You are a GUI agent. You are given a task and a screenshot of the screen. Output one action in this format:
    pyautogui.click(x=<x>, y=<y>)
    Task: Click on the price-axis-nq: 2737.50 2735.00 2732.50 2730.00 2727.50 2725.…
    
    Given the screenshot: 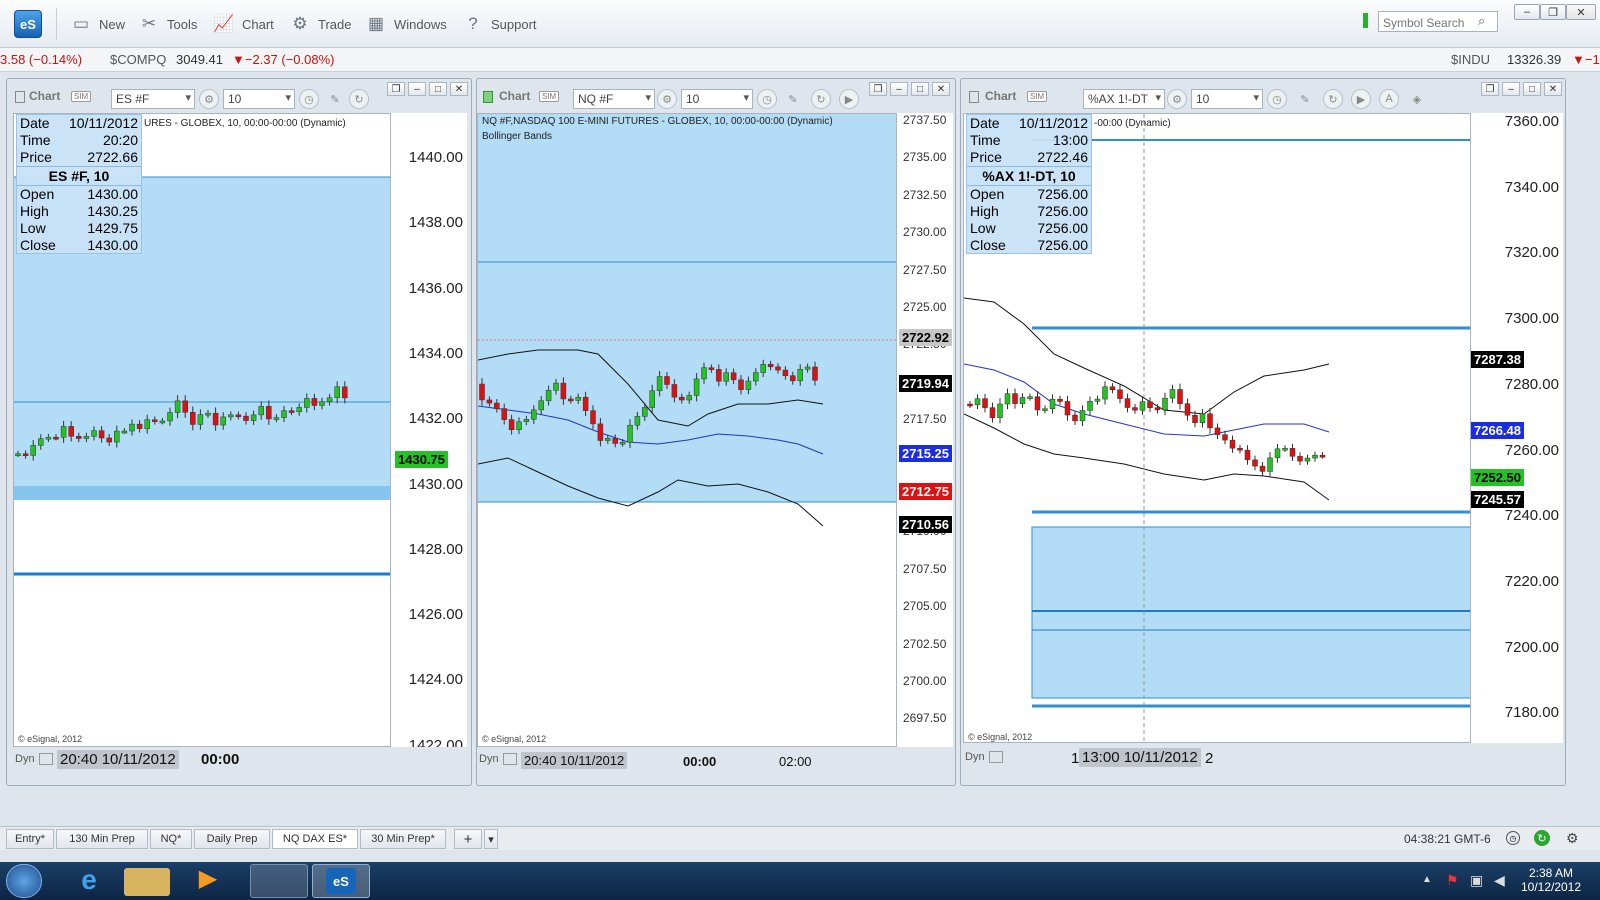 What is the action you would take?
    pyautogui.click(x=925, y=430)
    